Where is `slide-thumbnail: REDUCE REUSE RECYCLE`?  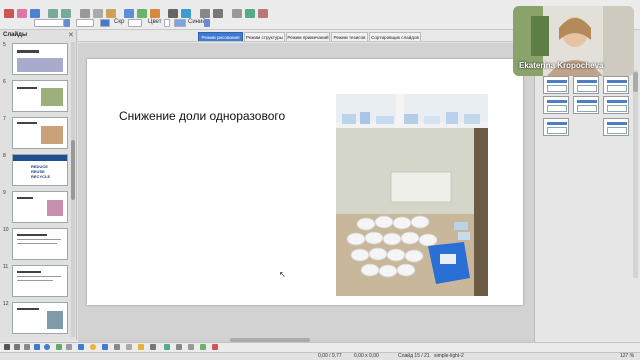
slide-thumbnail: REDUCE REUSE RECYCLE is located at coordinates (40, 170).